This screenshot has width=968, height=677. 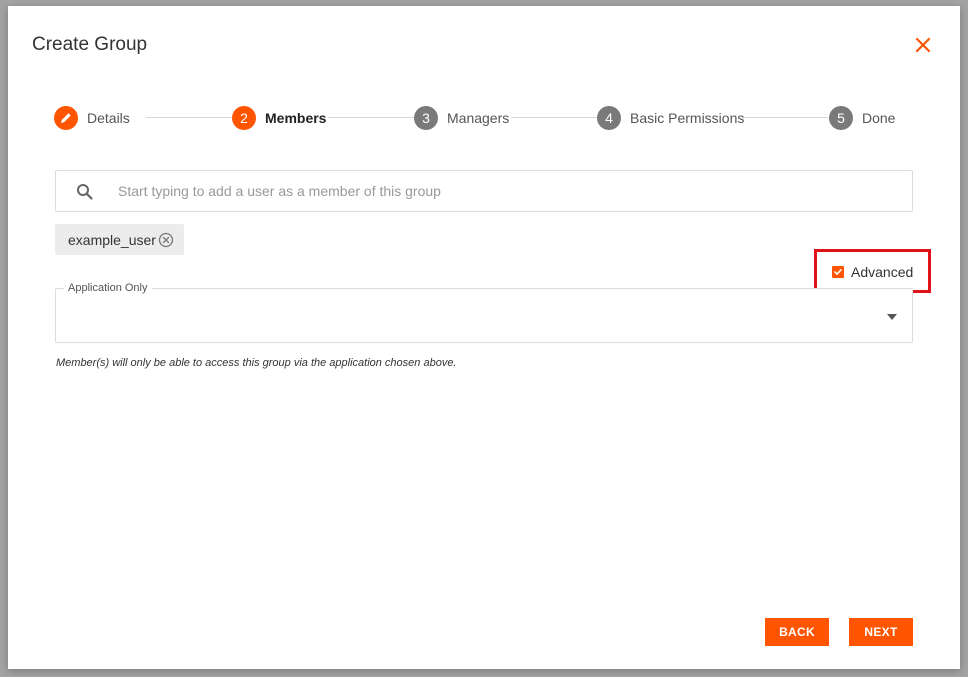 I want to click on application-select-label: Application Only, so click(x=108, y=288).